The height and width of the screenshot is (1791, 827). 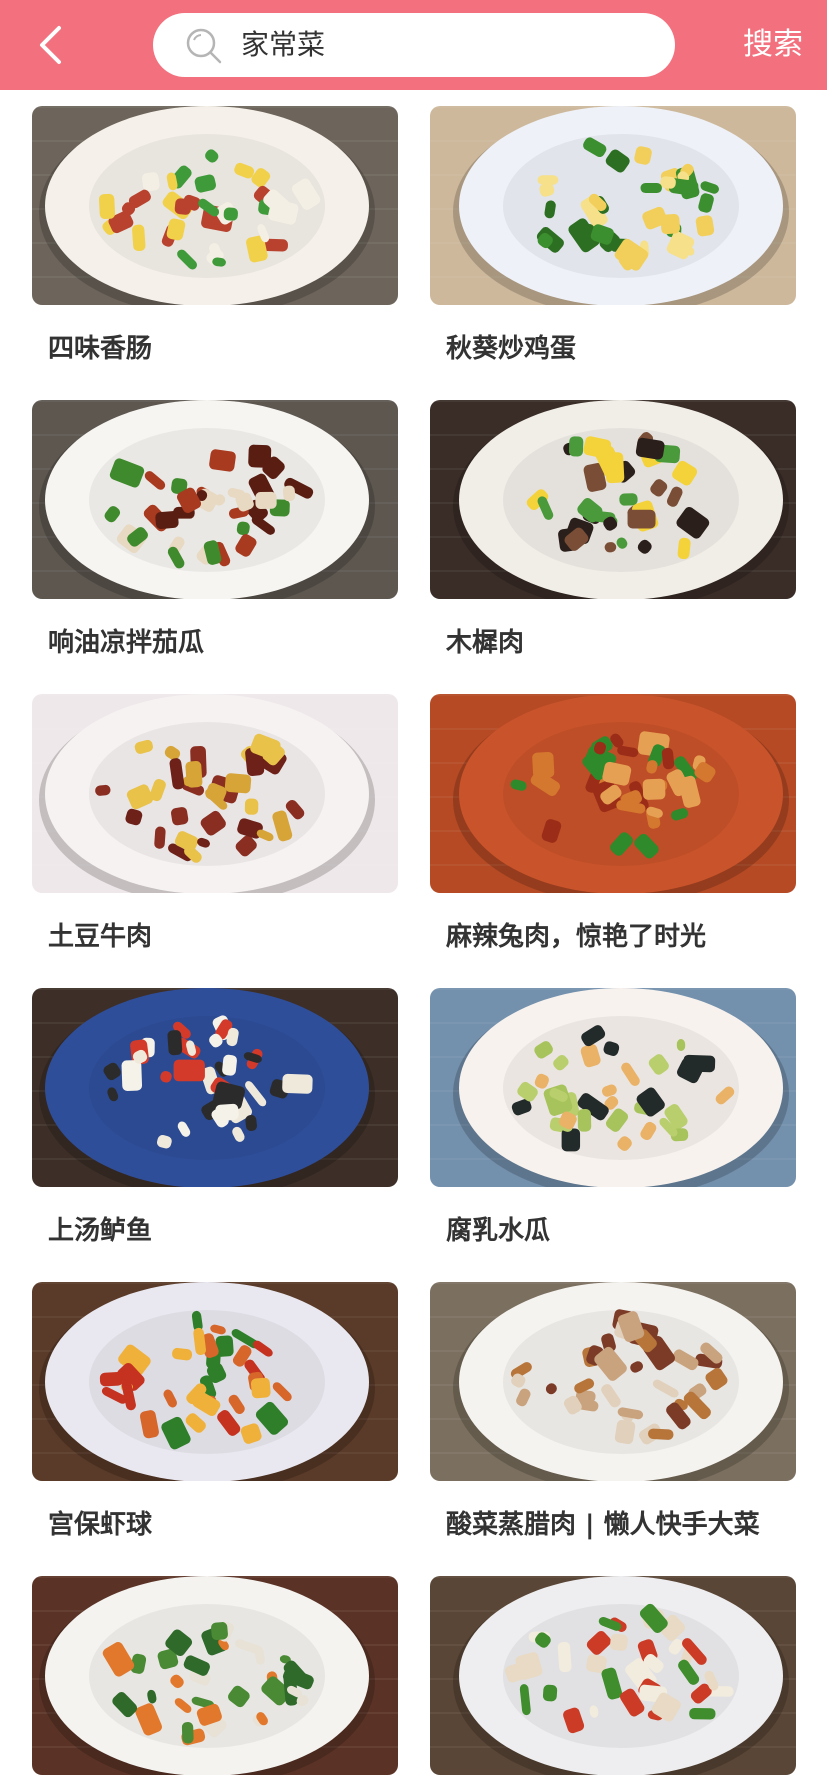 I want to click on top-bar: 搜索, so click(x=413, y=45).